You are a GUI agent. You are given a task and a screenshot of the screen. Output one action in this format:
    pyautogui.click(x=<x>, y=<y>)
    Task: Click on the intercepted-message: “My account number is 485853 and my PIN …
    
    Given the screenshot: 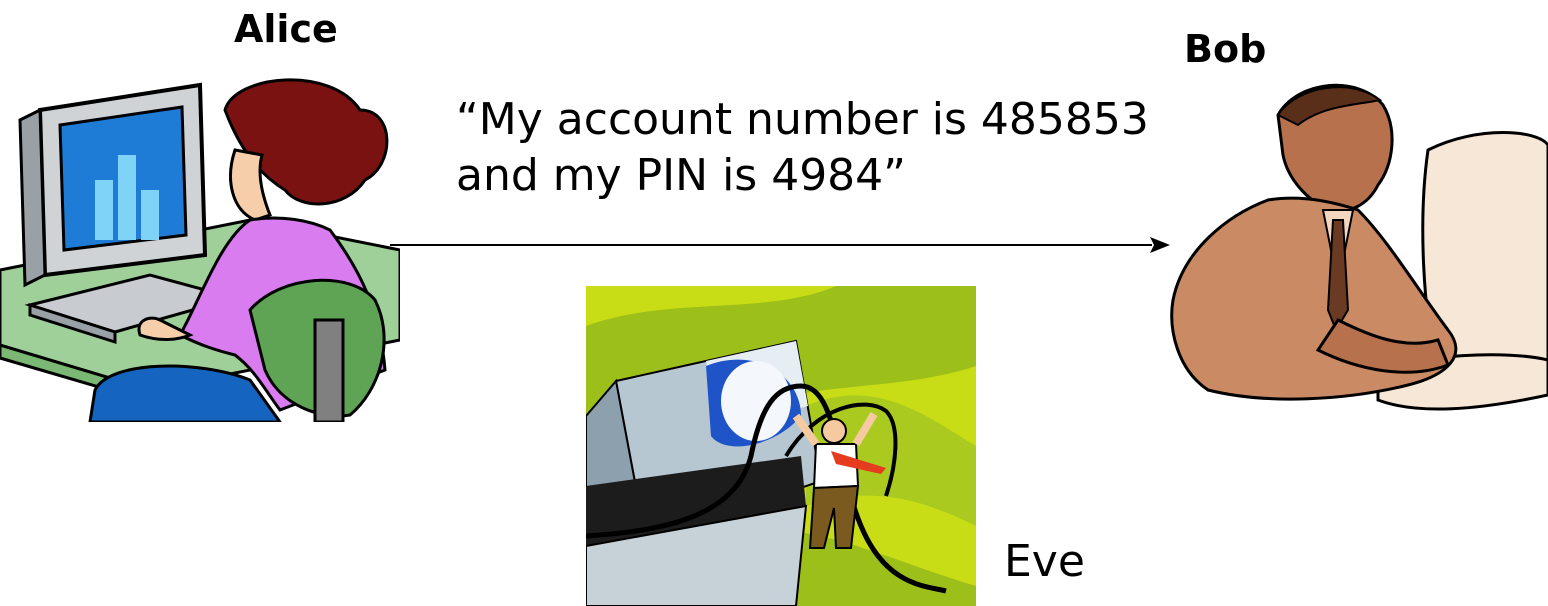 What is the action you would take?
    pyautogui.click(x=802, y=148)
    